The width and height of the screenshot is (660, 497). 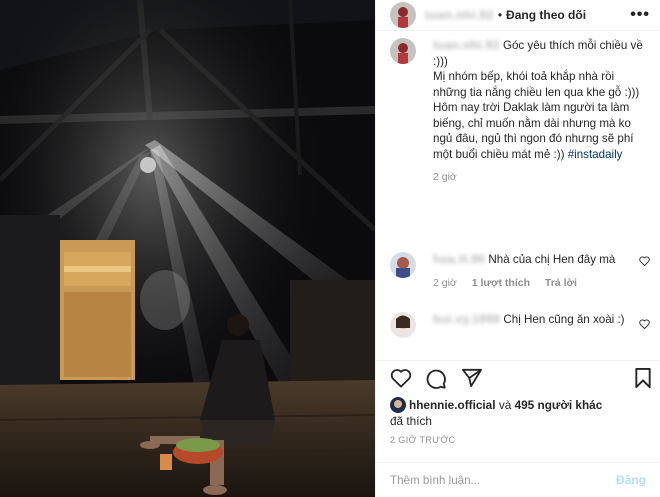 What do you see at coordinates (466, 46) in the screenshot?
I see `caption-author: tuan.nhi.92` at bounding box center [466, 46].